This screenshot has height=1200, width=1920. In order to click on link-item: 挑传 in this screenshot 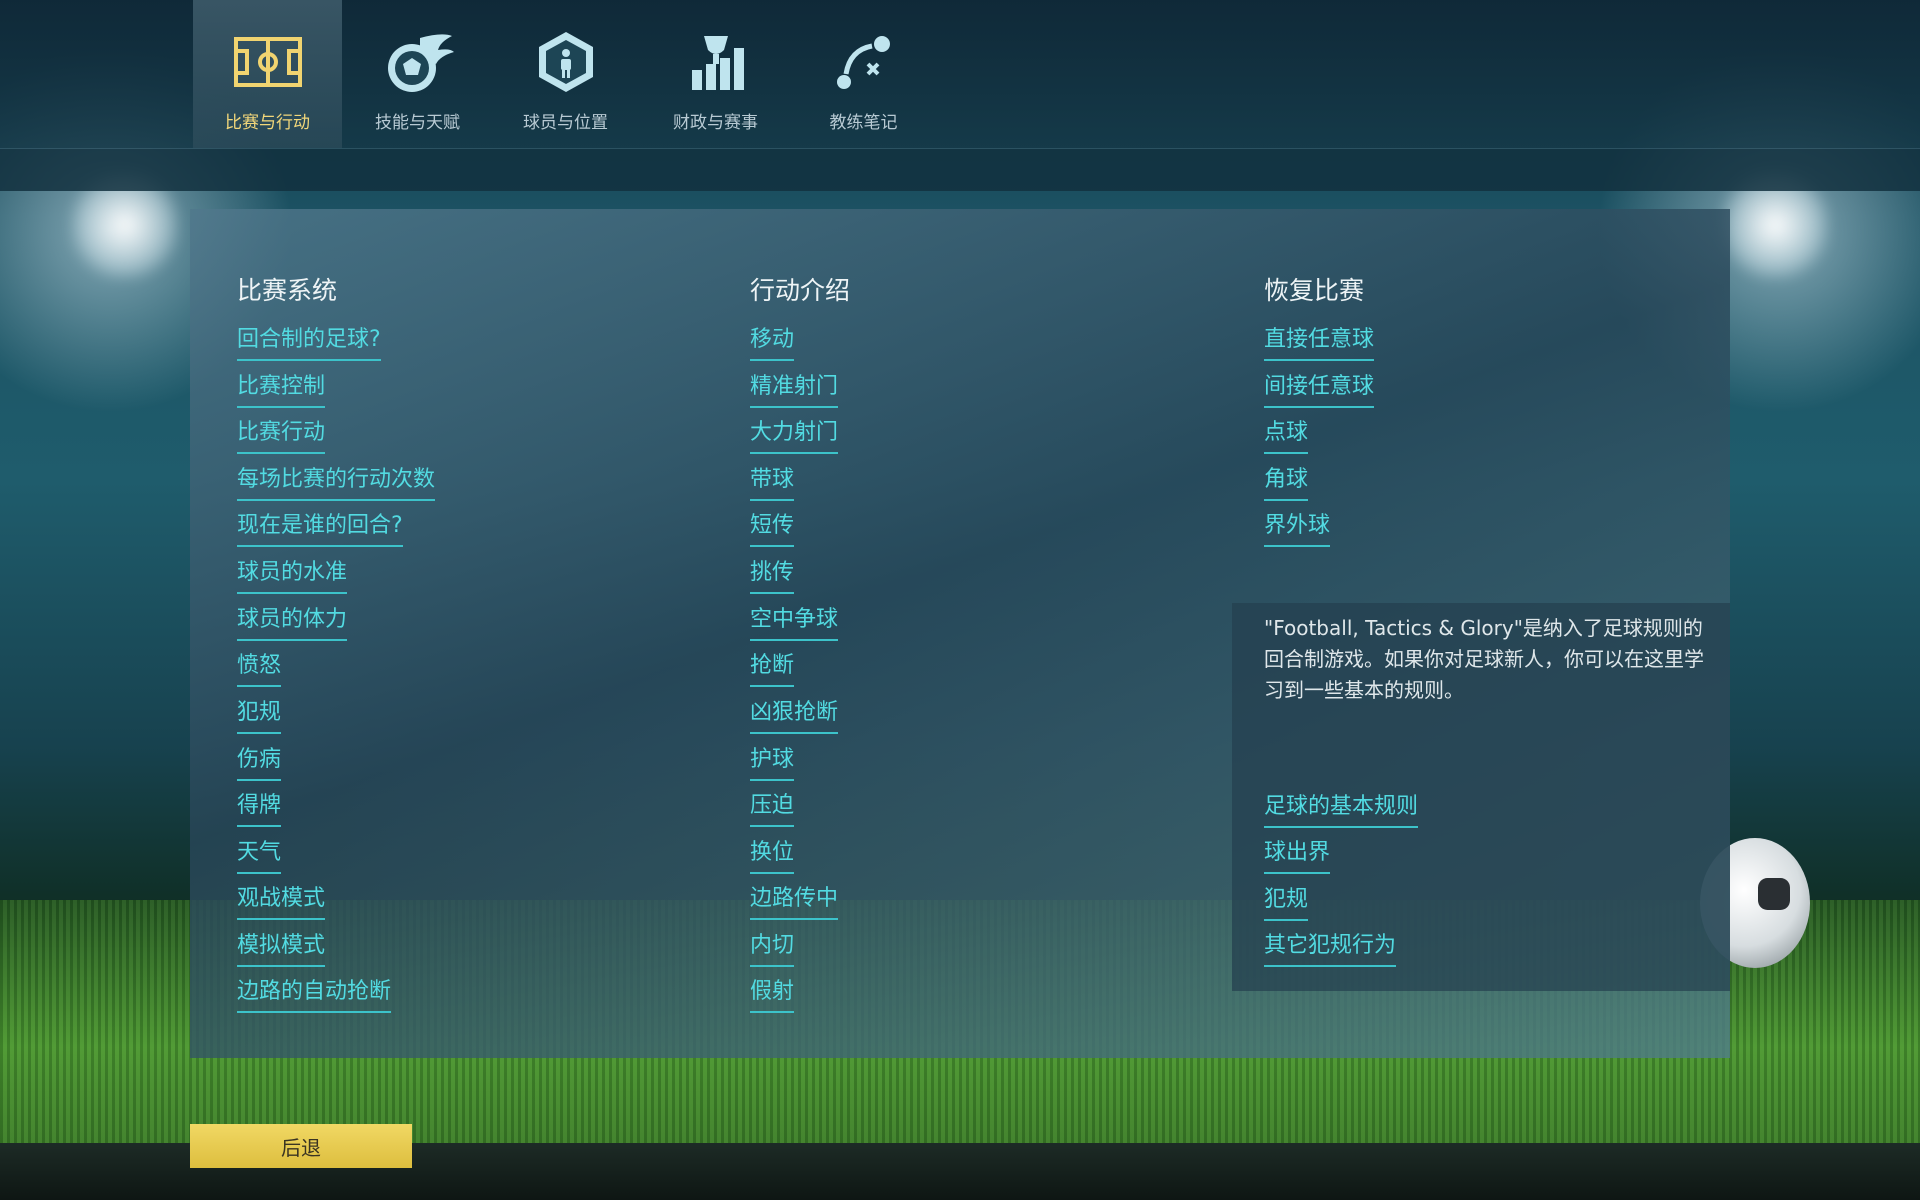, I will do `click(772, 576)`.